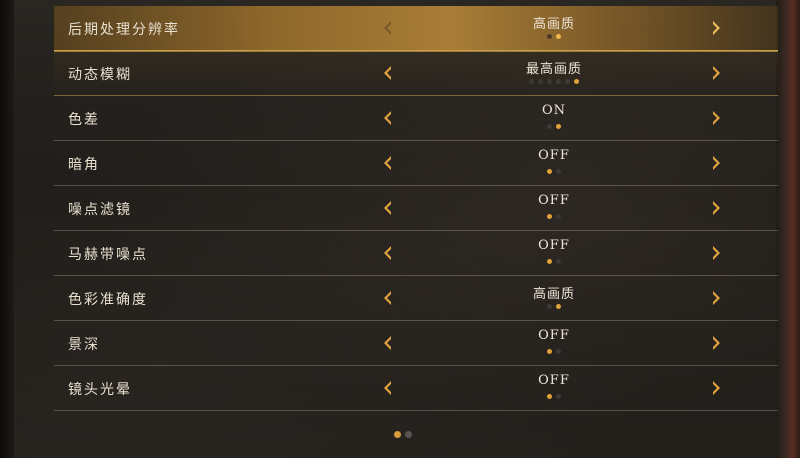 This screenshot has height=458, width=800. What do you see at coordinates (84, 165) in the screenshot?
I see `setting-label: 暗角` at bounding box center [84, 165].